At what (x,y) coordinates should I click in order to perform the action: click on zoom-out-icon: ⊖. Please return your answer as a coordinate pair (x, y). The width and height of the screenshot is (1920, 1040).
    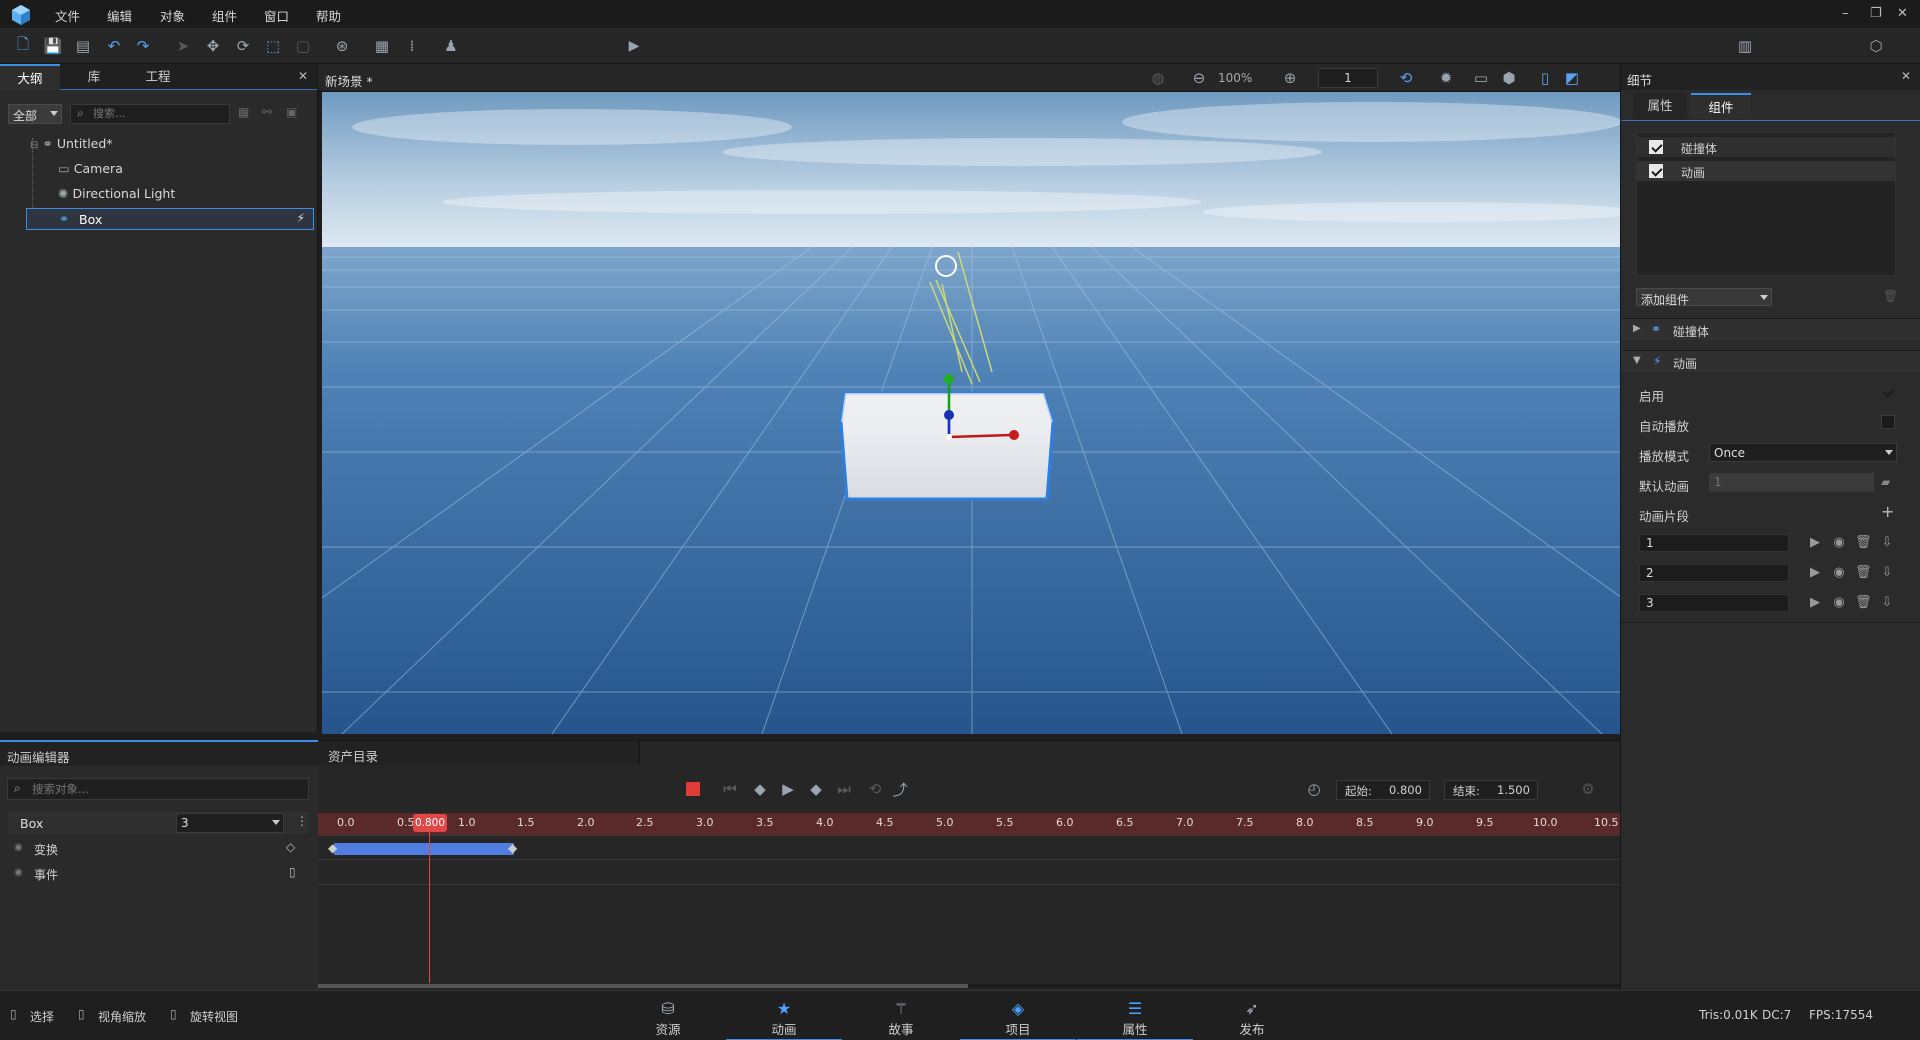
    Looking at the image, I should click on (1199, 78).